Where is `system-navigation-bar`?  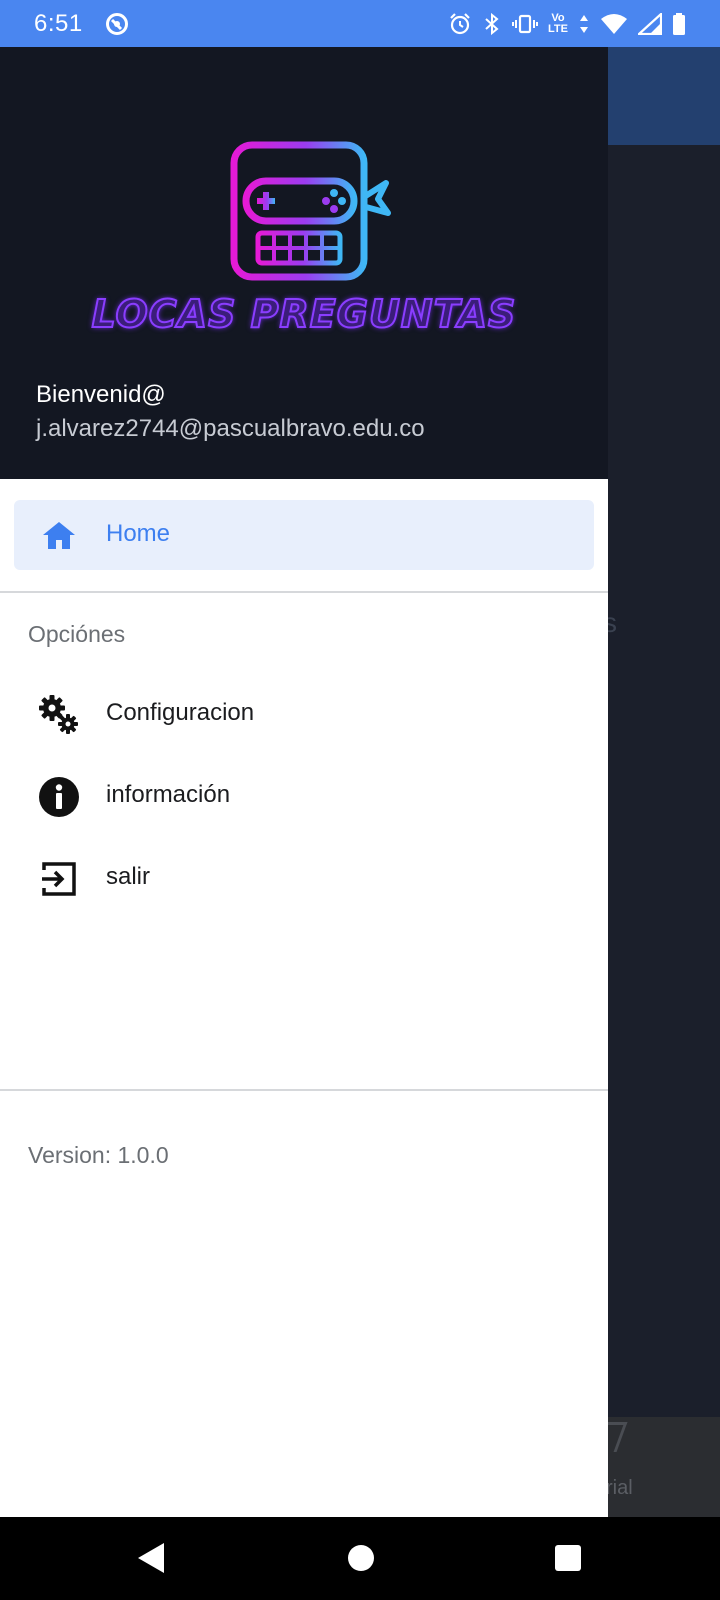 system-navigation-bar is located at coordinates (360, 1558).